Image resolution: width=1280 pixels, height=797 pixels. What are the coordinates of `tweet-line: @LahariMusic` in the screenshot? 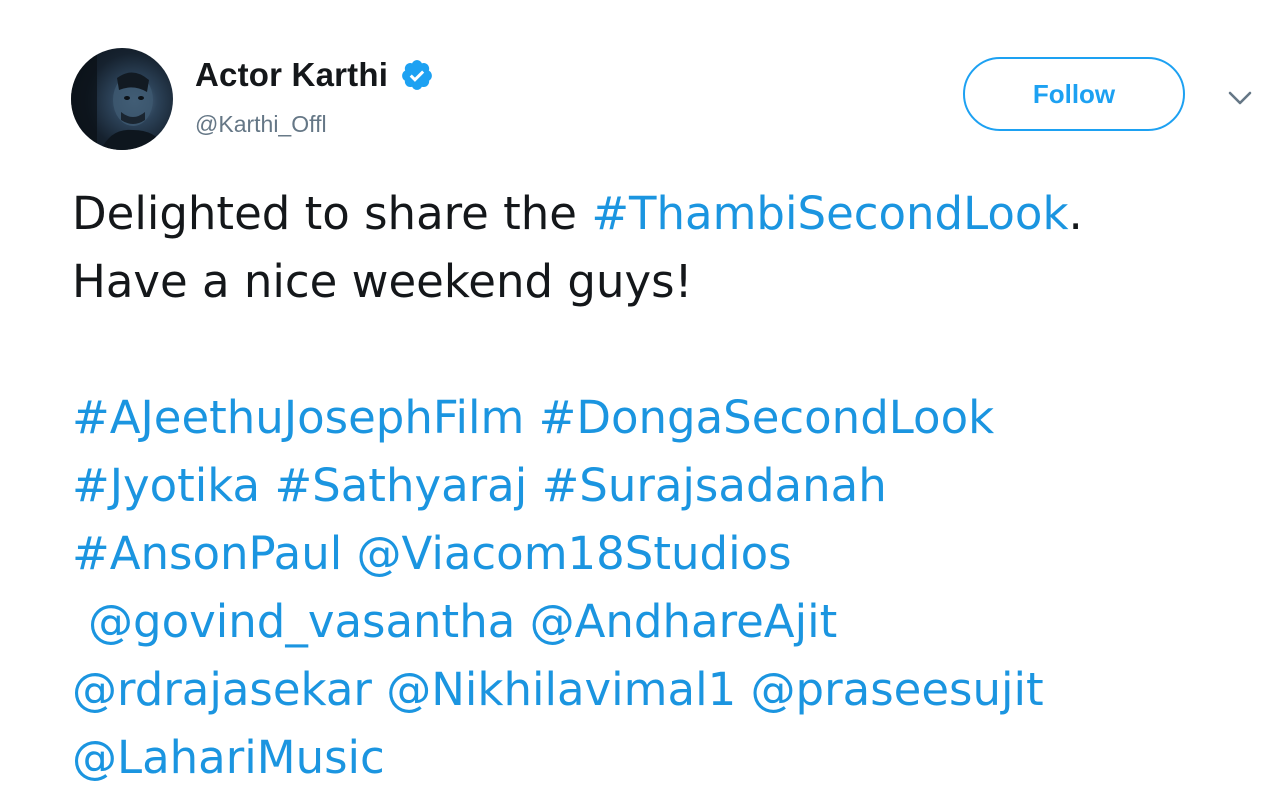 It's located at (667, 758).